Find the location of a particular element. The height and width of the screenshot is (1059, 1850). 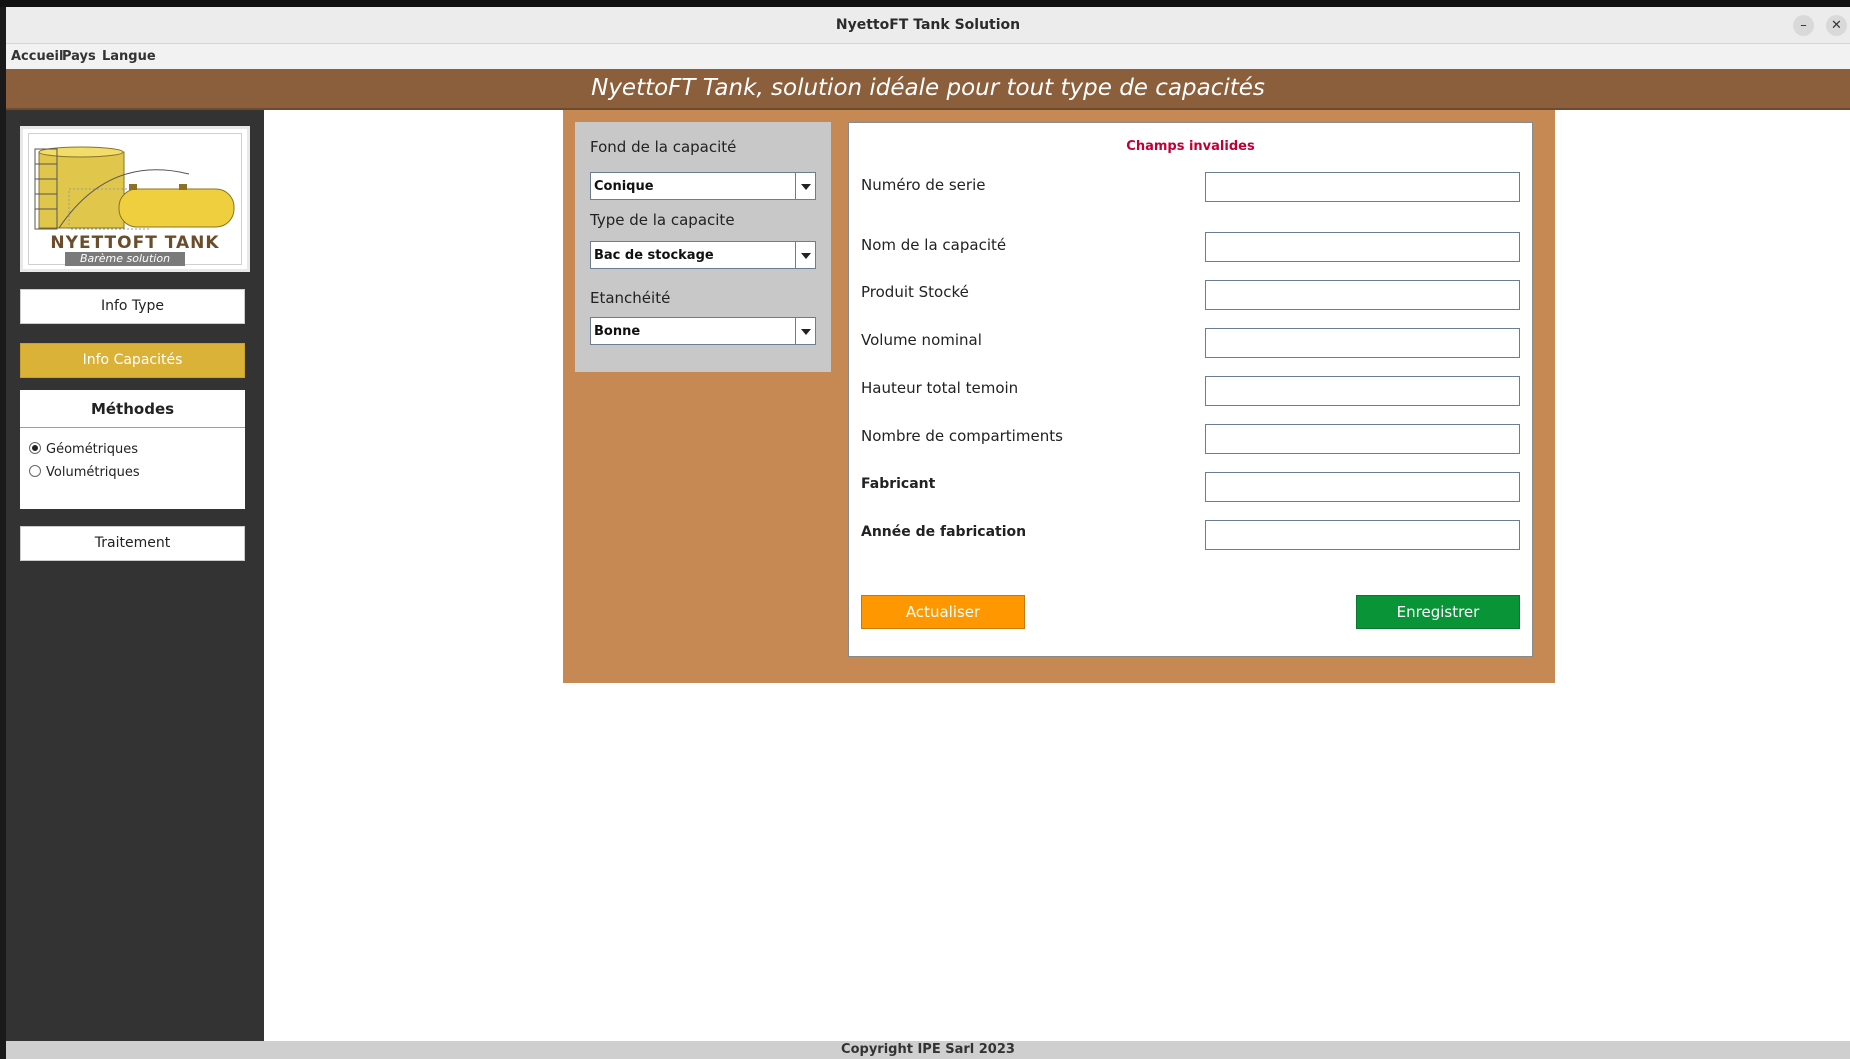

logo-subtitle: Barème solution is located at coordinates (125, 259).